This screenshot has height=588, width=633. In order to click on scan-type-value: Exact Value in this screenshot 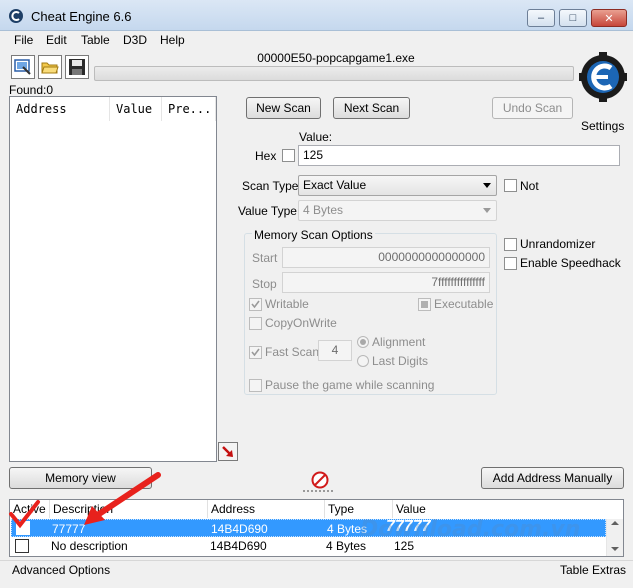, I will do `click(335, 185)`.